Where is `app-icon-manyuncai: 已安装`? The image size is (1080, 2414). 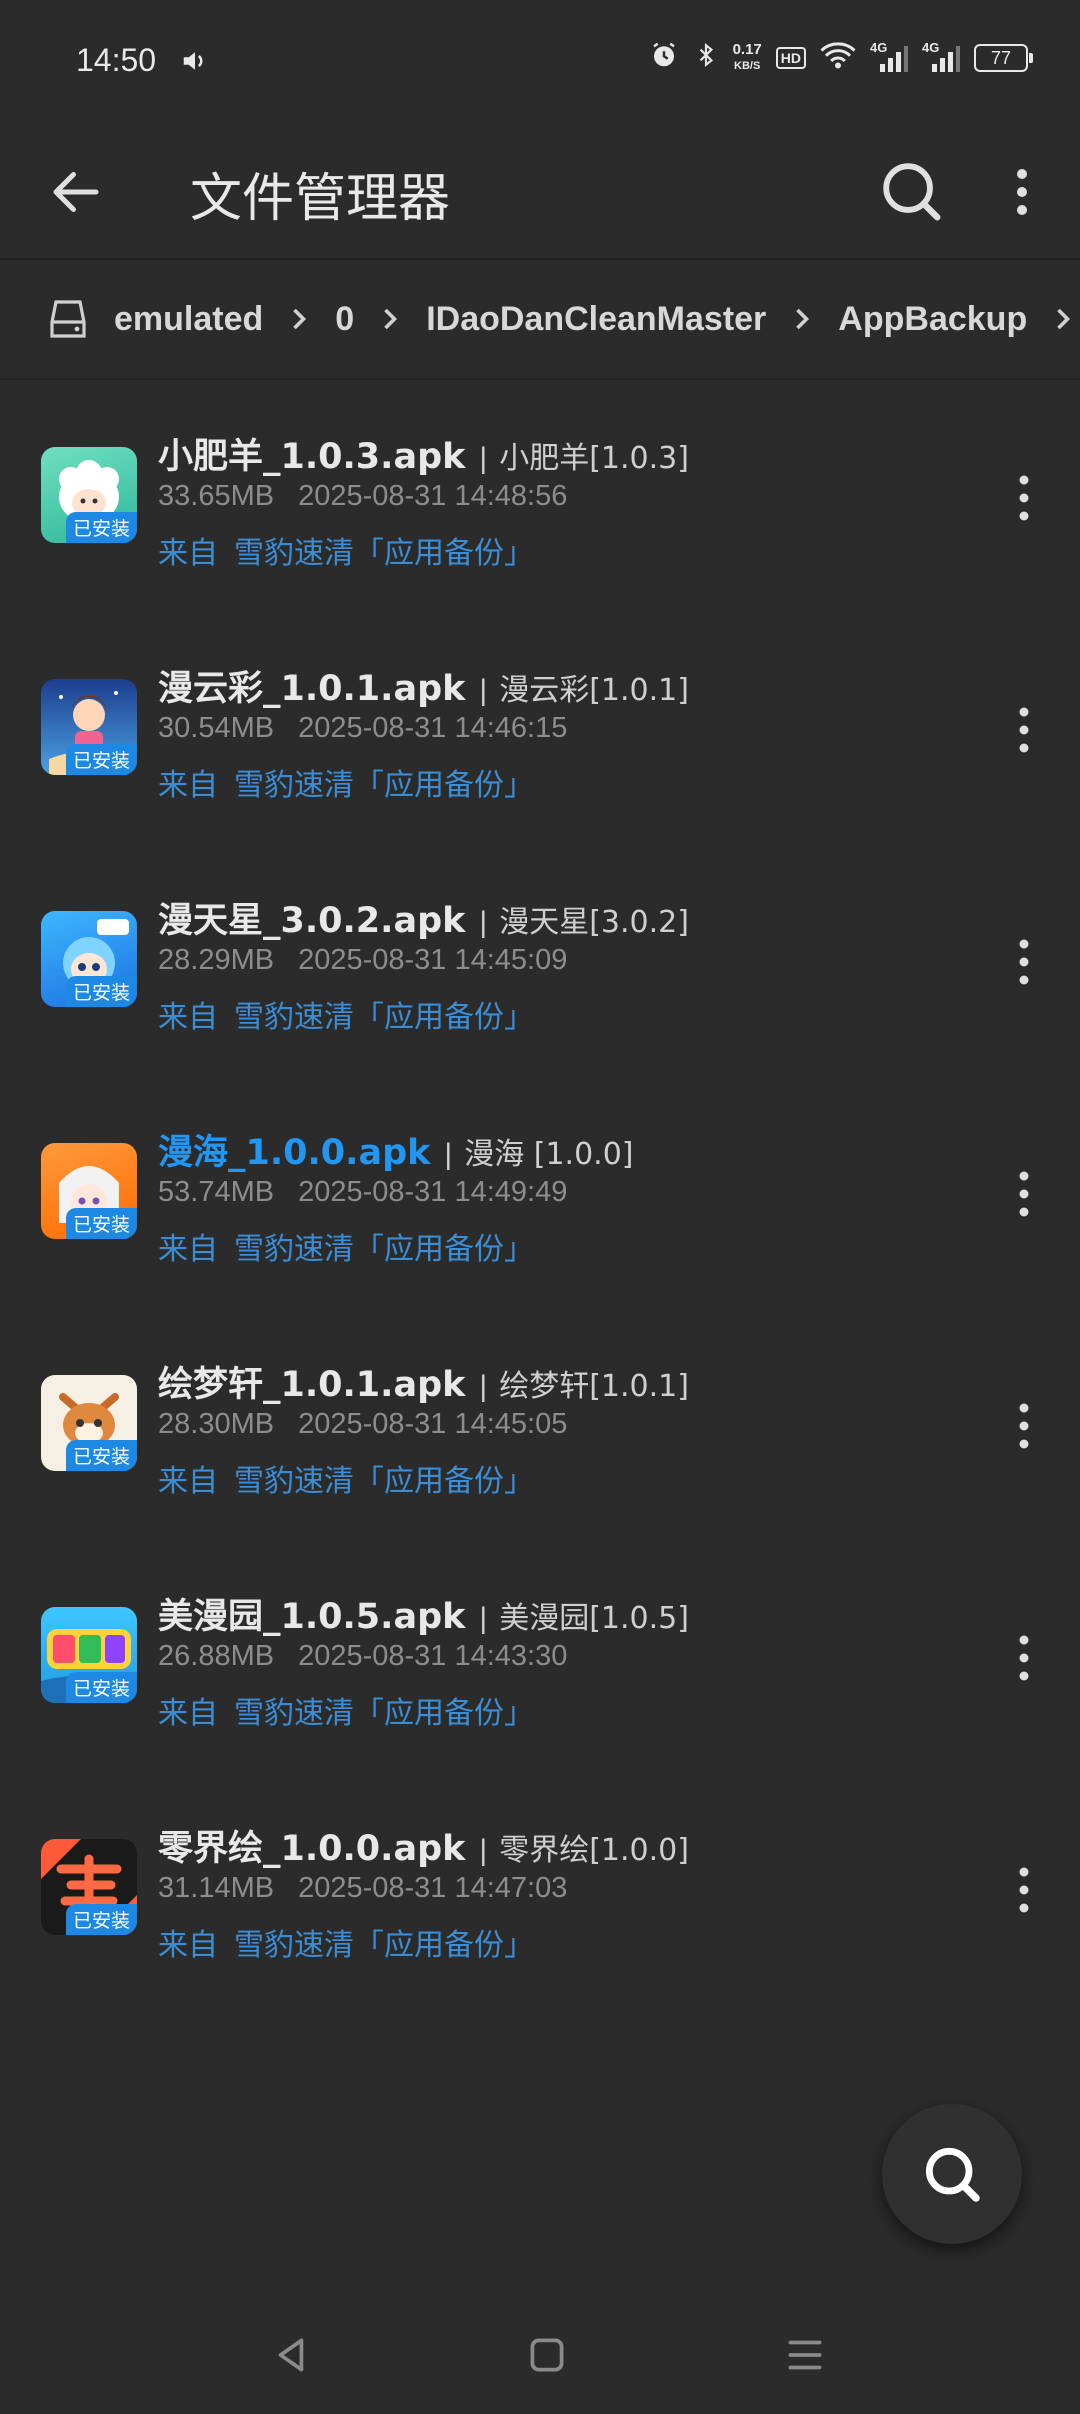 app-icon-manyuncai: 已安装 is located at coordinates (89, 727).